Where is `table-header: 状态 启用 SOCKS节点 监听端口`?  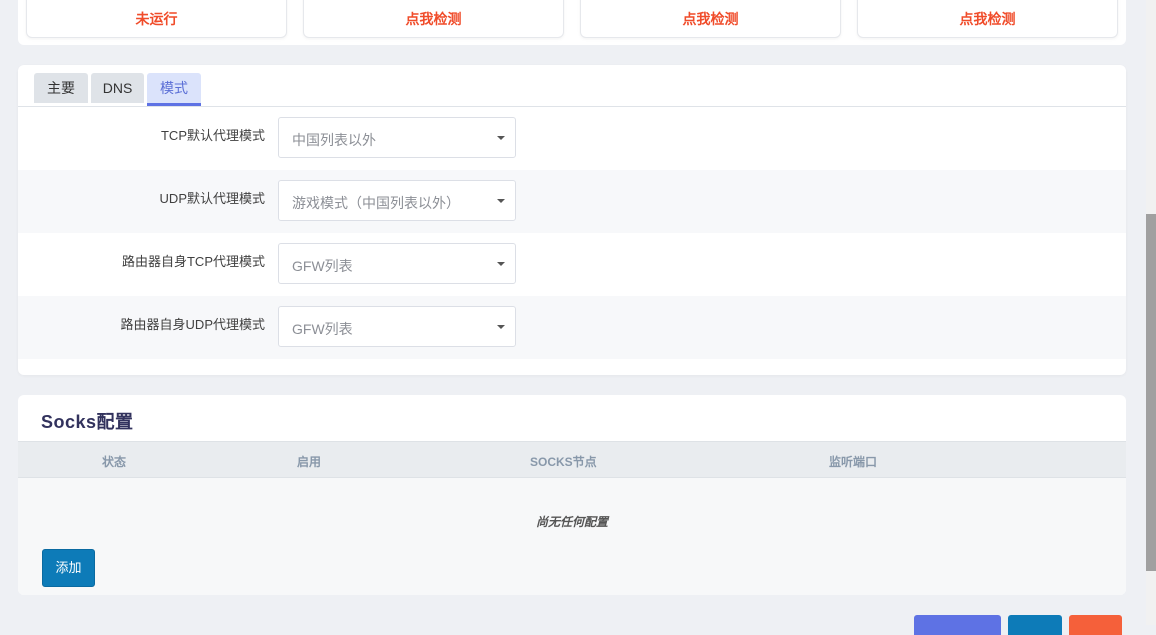
table-header: 状态 启用 SOCKS节点 监听端口 is located at coordinates (572, 459).